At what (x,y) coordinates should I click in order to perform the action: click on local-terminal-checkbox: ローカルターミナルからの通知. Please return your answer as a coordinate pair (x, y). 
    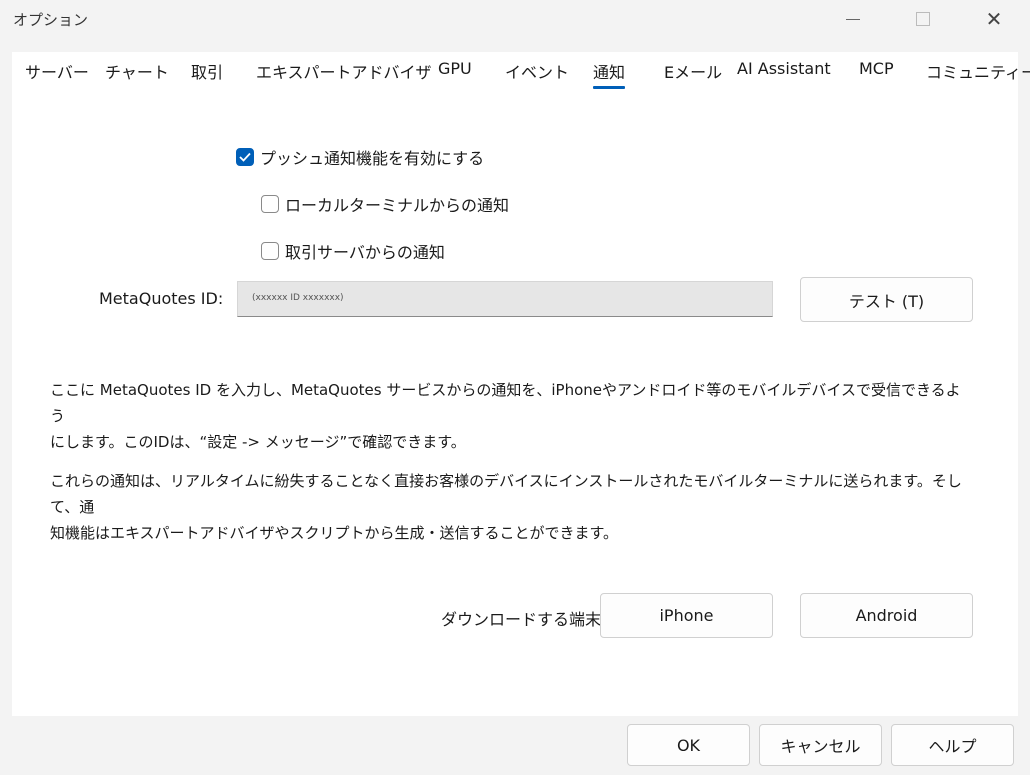
    Looking at the image, I should click on (385, 204).